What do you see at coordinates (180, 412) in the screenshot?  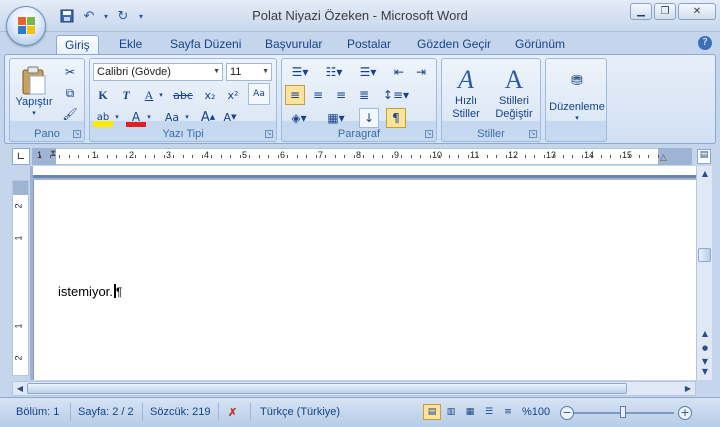 I see `status-words: Sözcük: 219` at bounding box center [180, 412].